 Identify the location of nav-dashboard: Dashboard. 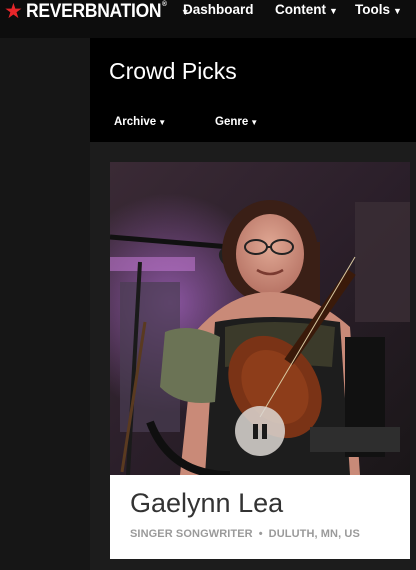
(218, 10).